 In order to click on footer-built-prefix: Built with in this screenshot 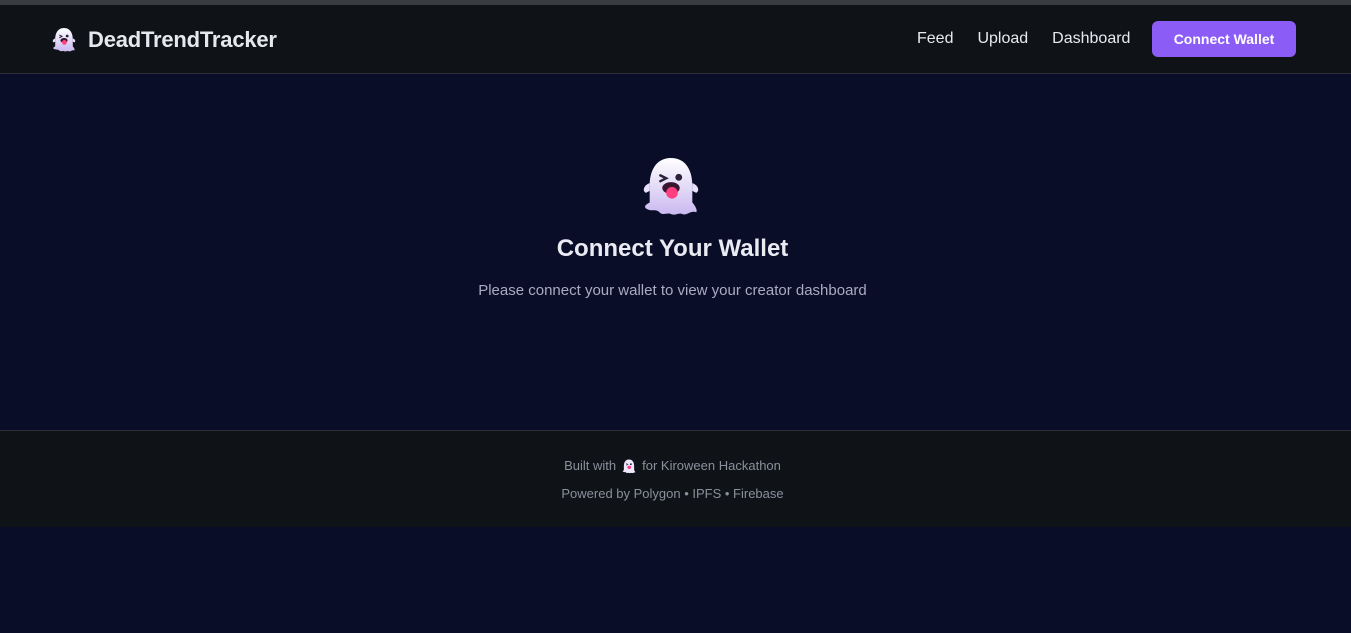, I will do `click(590, 465)`.